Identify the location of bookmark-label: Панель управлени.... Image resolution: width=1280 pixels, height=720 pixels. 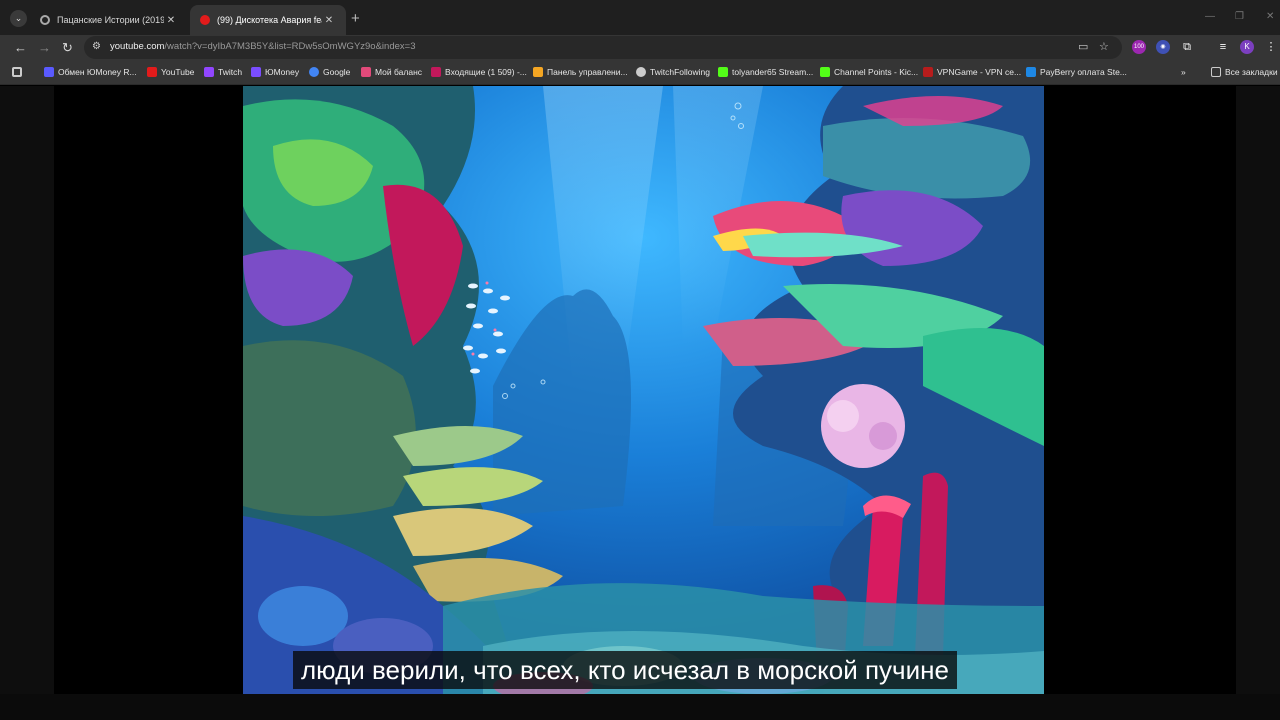
(587, 72).